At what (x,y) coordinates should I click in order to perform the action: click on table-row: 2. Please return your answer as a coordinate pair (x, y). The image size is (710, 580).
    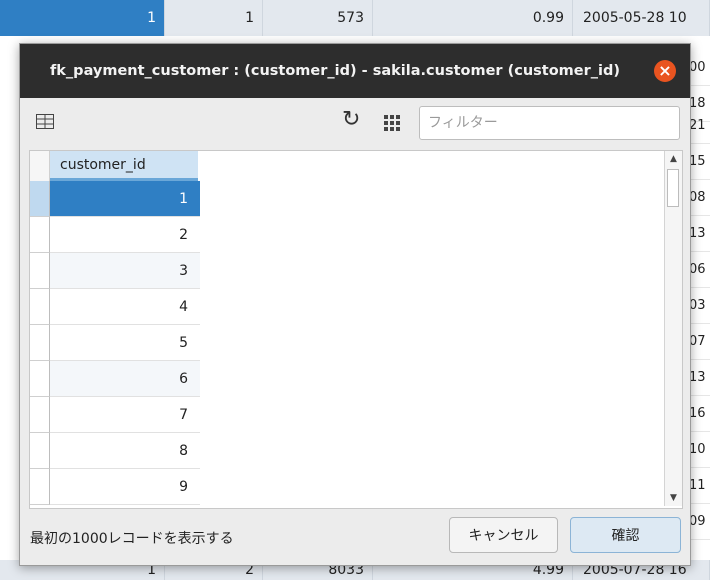
    Looking at the image, I should click on (115, 235).